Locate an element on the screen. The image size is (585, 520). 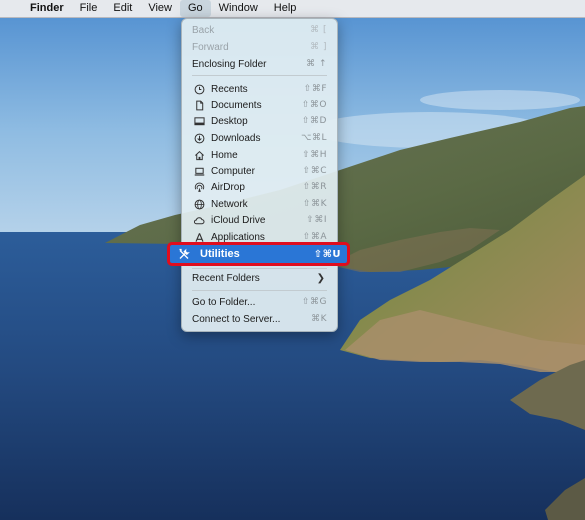
airdrop-icon is located at coordinates (199, 187).